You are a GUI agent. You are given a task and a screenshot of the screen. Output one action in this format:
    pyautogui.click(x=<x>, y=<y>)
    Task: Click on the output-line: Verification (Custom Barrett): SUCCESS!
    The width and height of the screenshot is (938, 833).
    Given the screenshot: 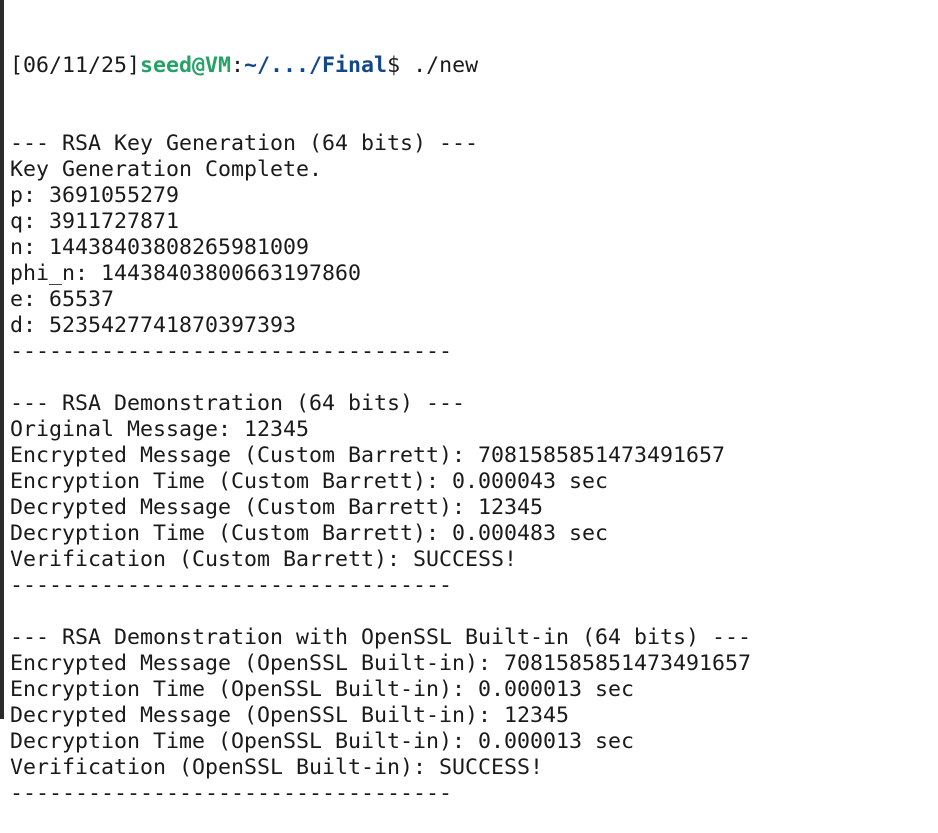 What is the action you would take?
    pyautogui.click(x=264, y=559)
    